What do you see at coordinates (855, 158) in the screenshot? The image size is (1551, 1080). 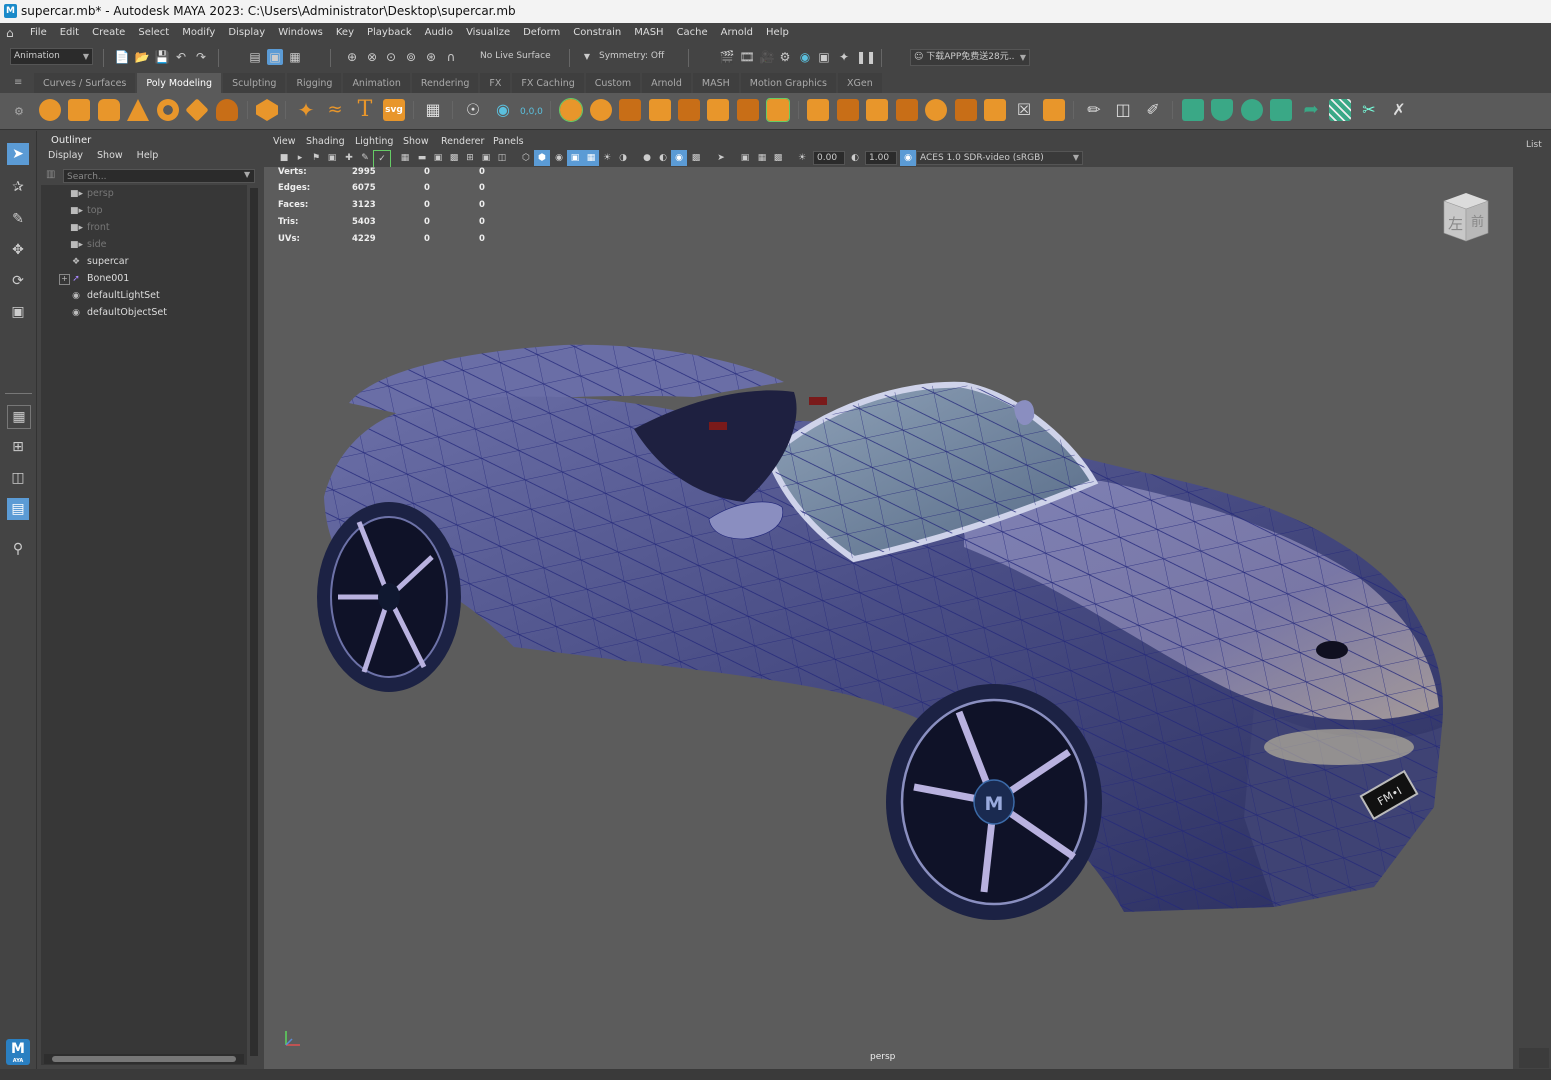 I see `gamma-icon: ◐` at bounding box center [855, 158].